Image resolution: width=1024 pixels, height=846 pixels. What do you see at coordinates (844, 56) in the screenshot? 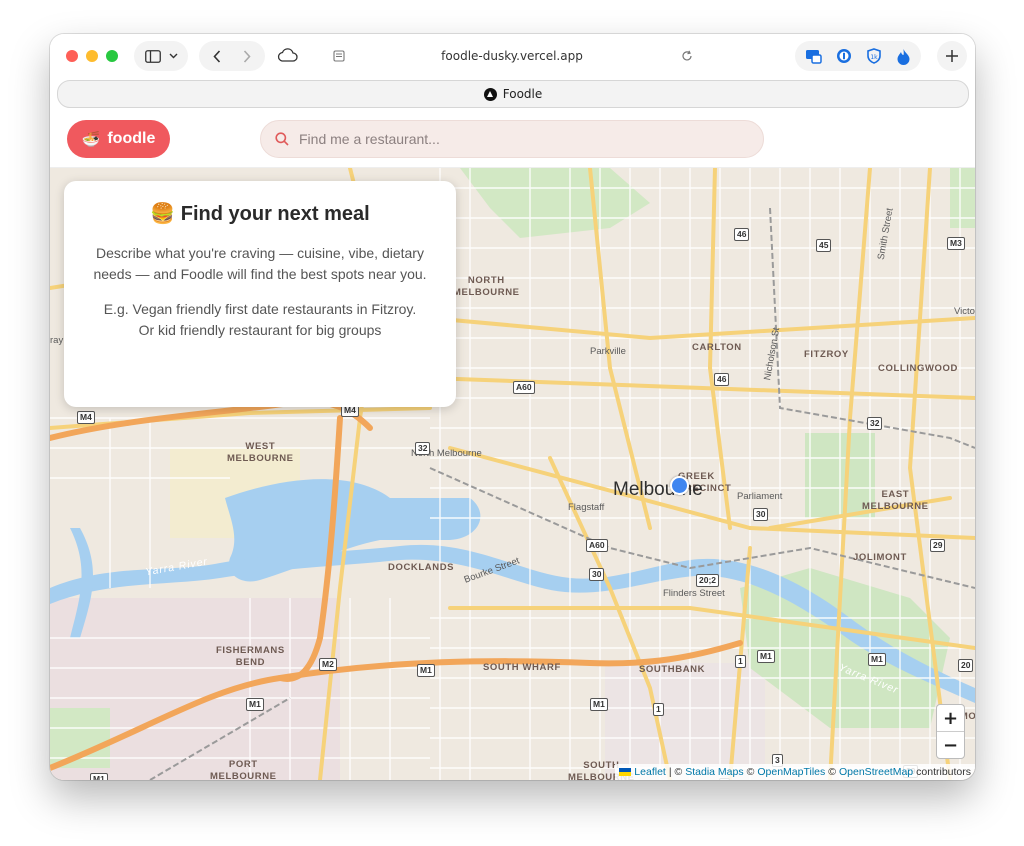
I see `password-manager-extension-icon` at bounding box center [844, 56].